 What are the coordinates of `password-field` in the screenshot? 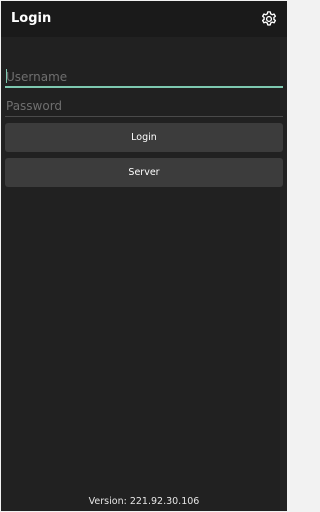 It's located at (144, 106).